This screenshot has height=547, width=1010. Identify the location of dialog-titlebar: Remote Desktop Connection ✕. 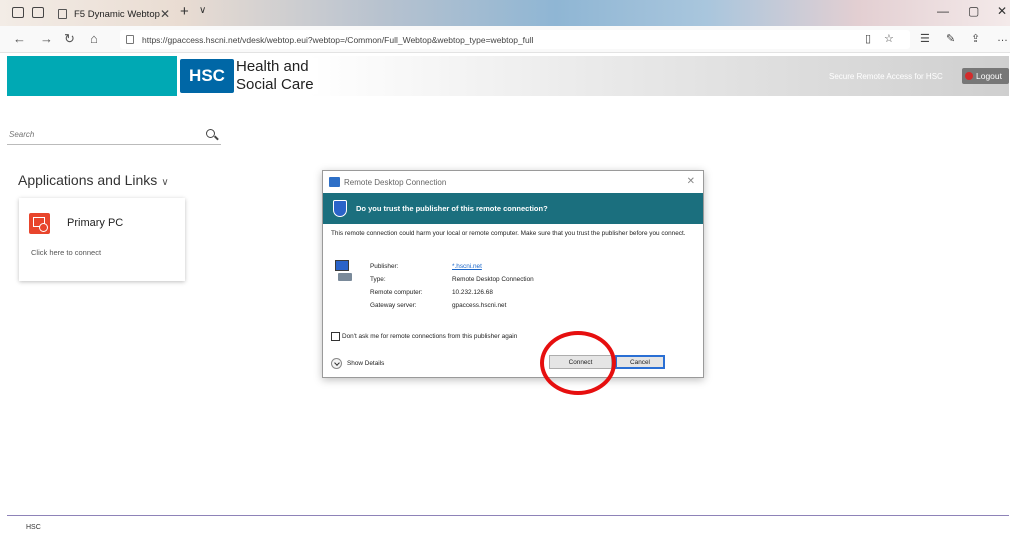
(513, 182).